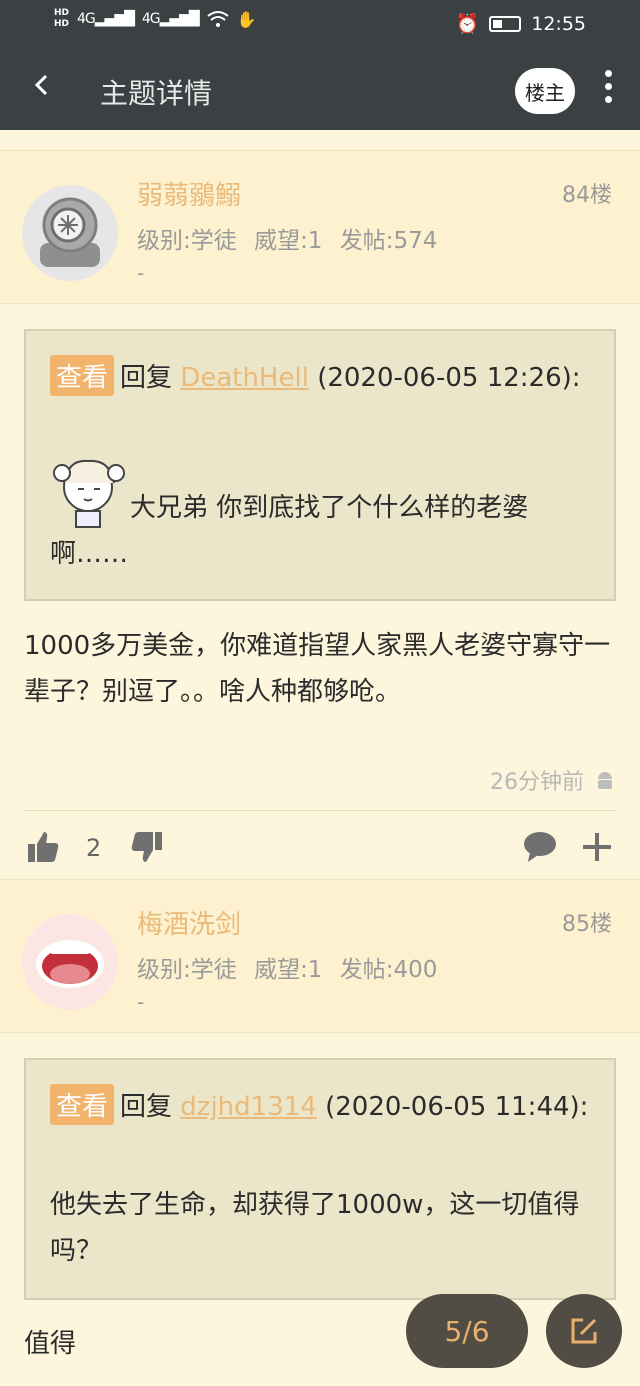 The height and width of the screenshot is (1386, 640). I want to click on author-only-button: 楼主, so click(545, 91).